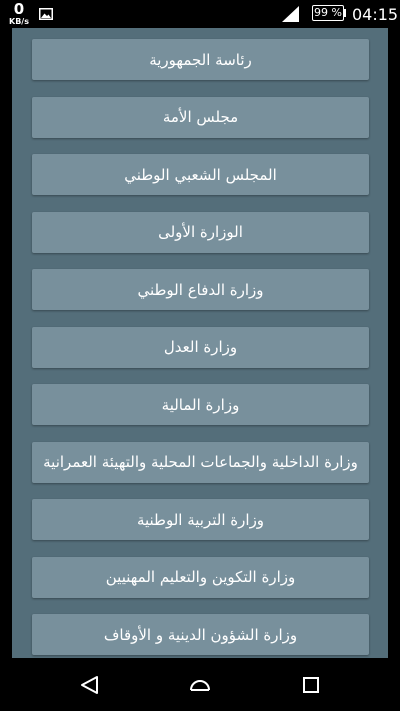 This screenshot has width=400, height=711. I want to click on navigation-bar, so click(200, 684).